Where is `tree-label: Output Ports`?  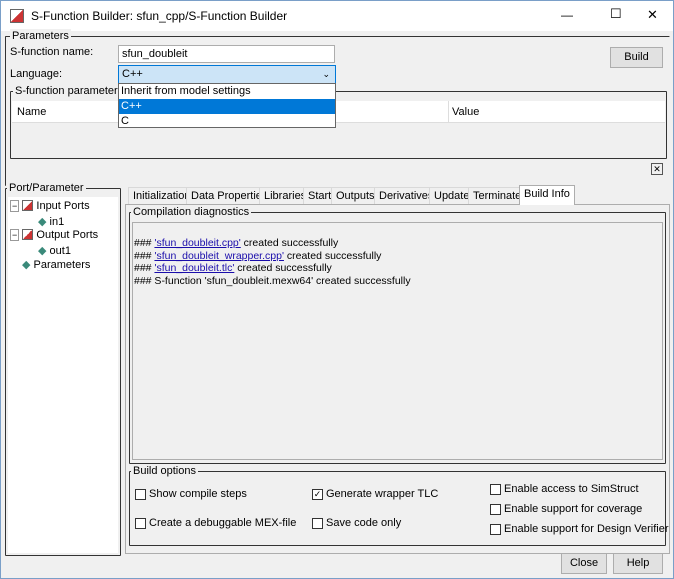
tree-label: Output Ports is located at coordinates (67, 235).